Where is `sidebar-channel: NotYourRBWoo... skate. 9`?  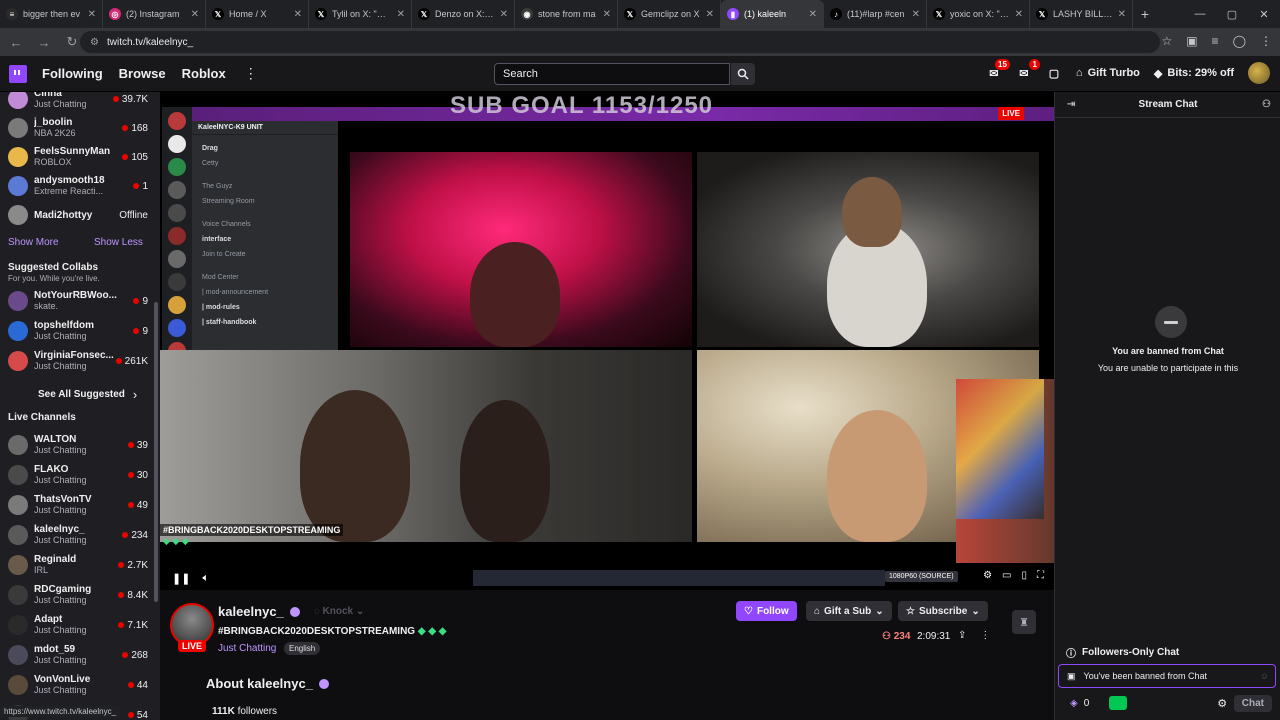
sidebar-channel: NotYourRBWoo... skate. 9 is located at coordinates (76, 301).